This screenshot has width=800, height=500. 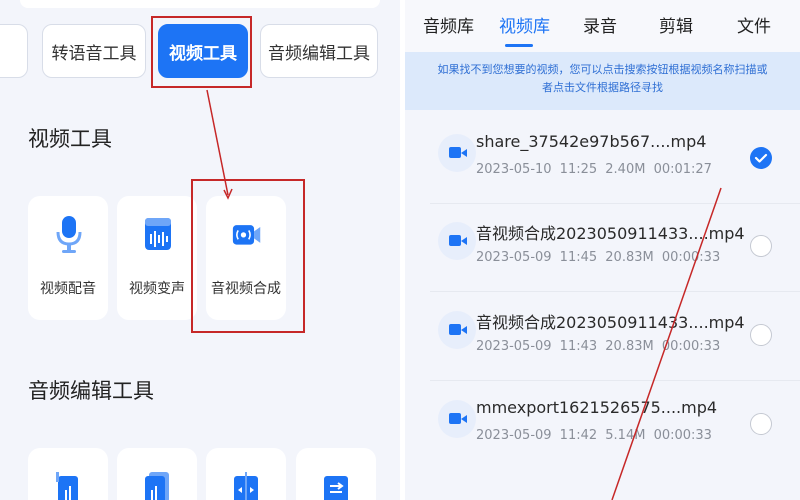 What do you see at coordinates (598, 257) in the screenshot?
I see `file-meta: 2023-05-09 11:45 20.83M 00:00:33` at bounding box center [598, 257].